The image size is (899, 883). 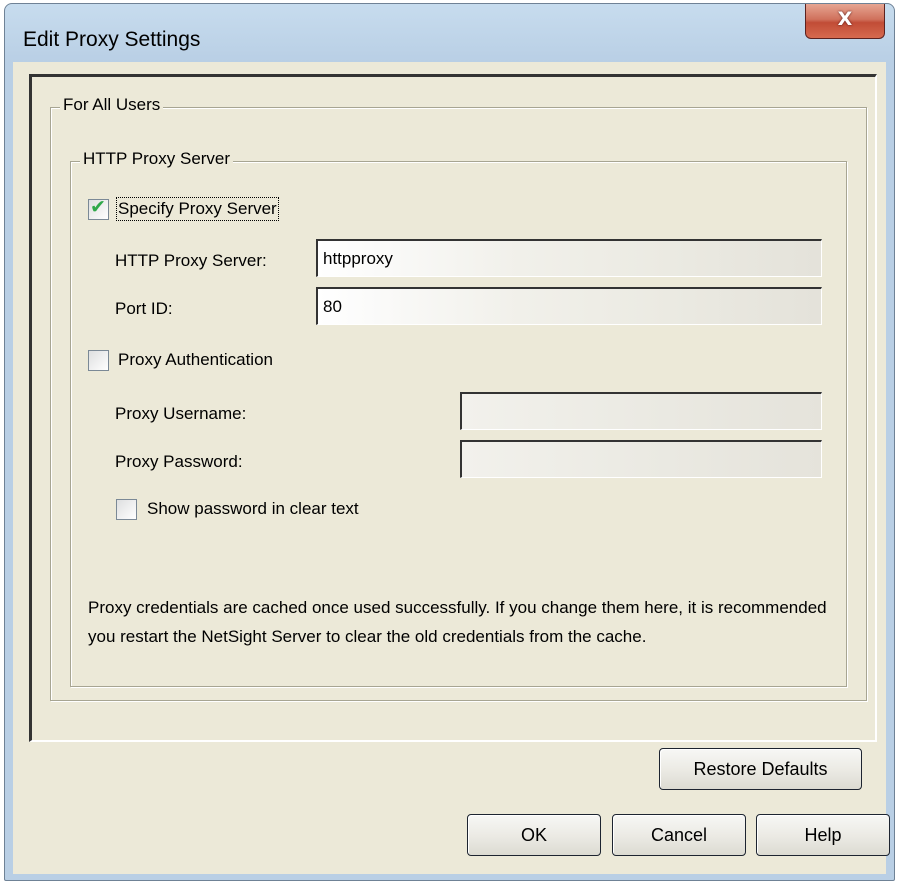 What do you see at coordinates (449, 33) in the screenshot?
I see `title-bar: Edit Proxy Settings X` at bounding box center [449, 33].